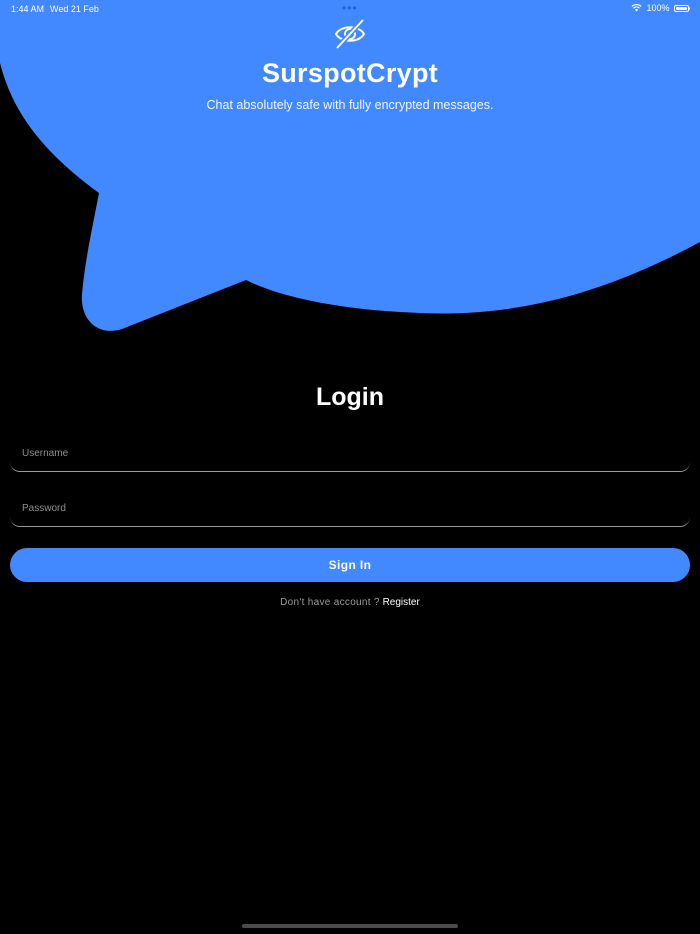  I want to click on home-indicator, so click(350, 926).